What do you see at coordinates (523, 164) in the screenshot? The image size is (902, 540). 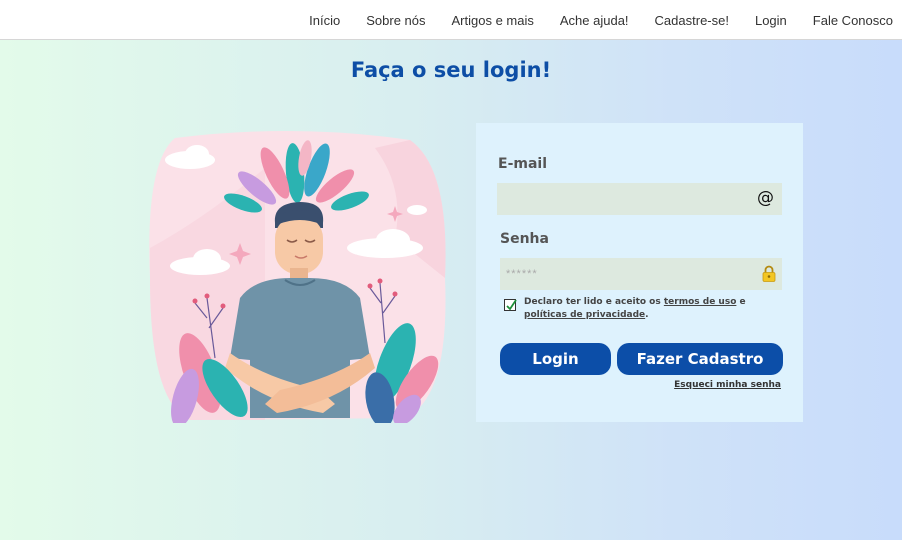 I see `email-label: E-mail` at bounding box center [523, 164].